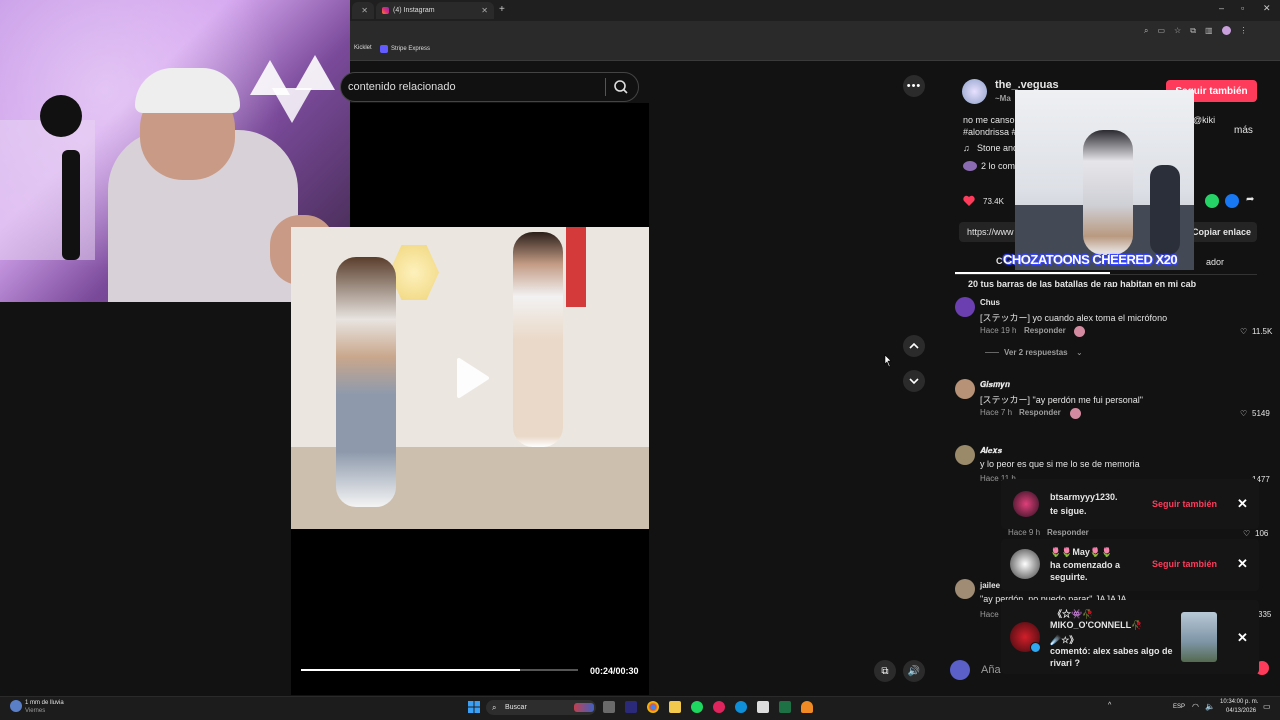 This screenshot has height=720, width=1280. I want to click on caption-tag: @kiki, so click(1204, 120).